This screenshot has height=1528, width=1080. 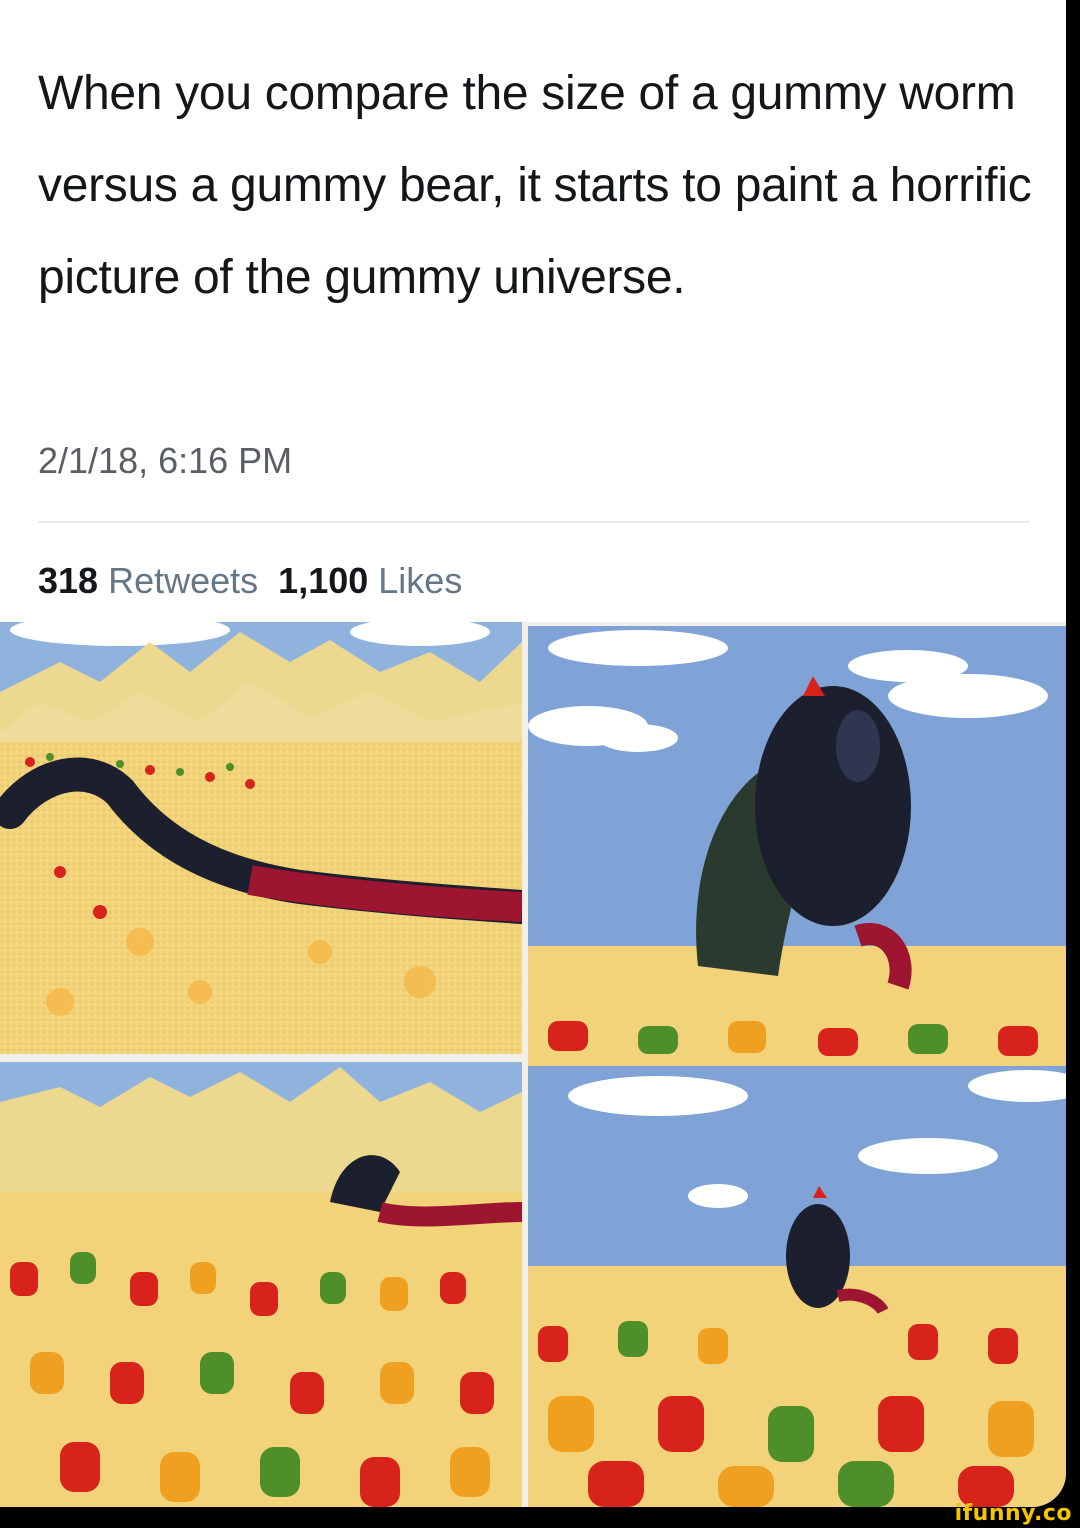 I want to click on collage-image-worm-field, so click(x=261, y=1284).